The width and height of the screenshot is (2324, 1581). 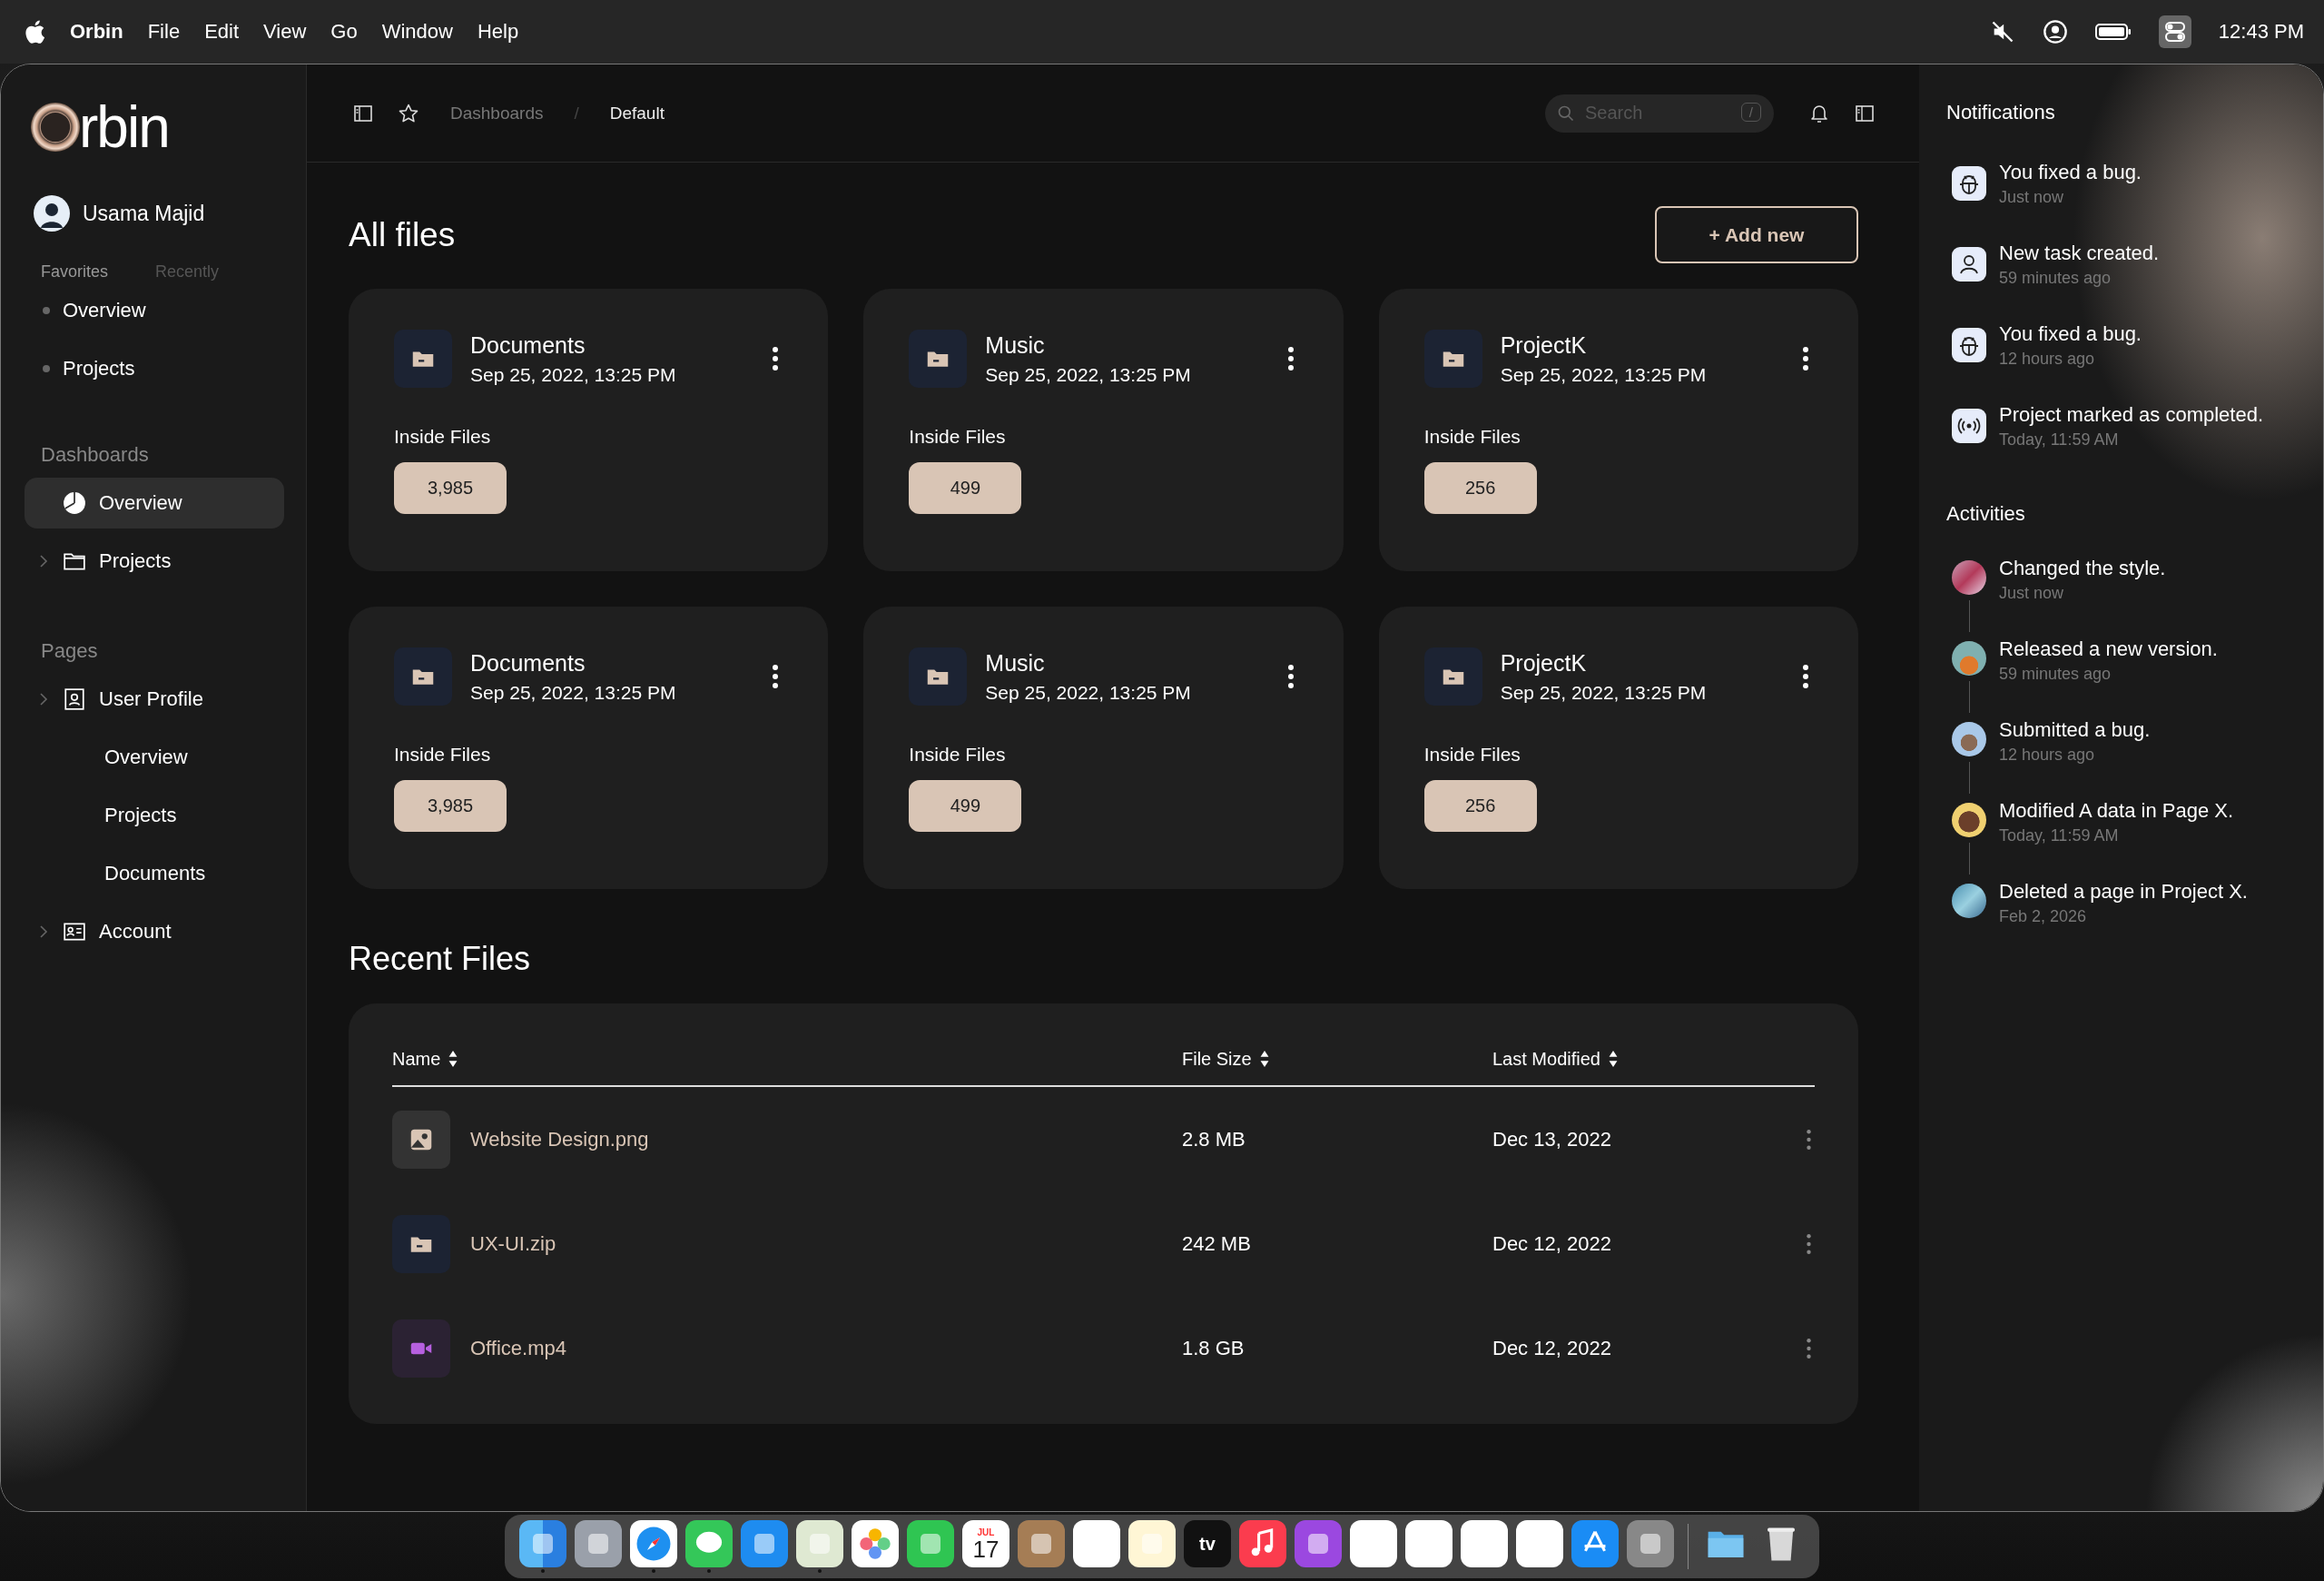 What do you see at coordinates (528, 345) in the screenshot?
I see `folder-name: Documents` at bounding box center [528, 345].